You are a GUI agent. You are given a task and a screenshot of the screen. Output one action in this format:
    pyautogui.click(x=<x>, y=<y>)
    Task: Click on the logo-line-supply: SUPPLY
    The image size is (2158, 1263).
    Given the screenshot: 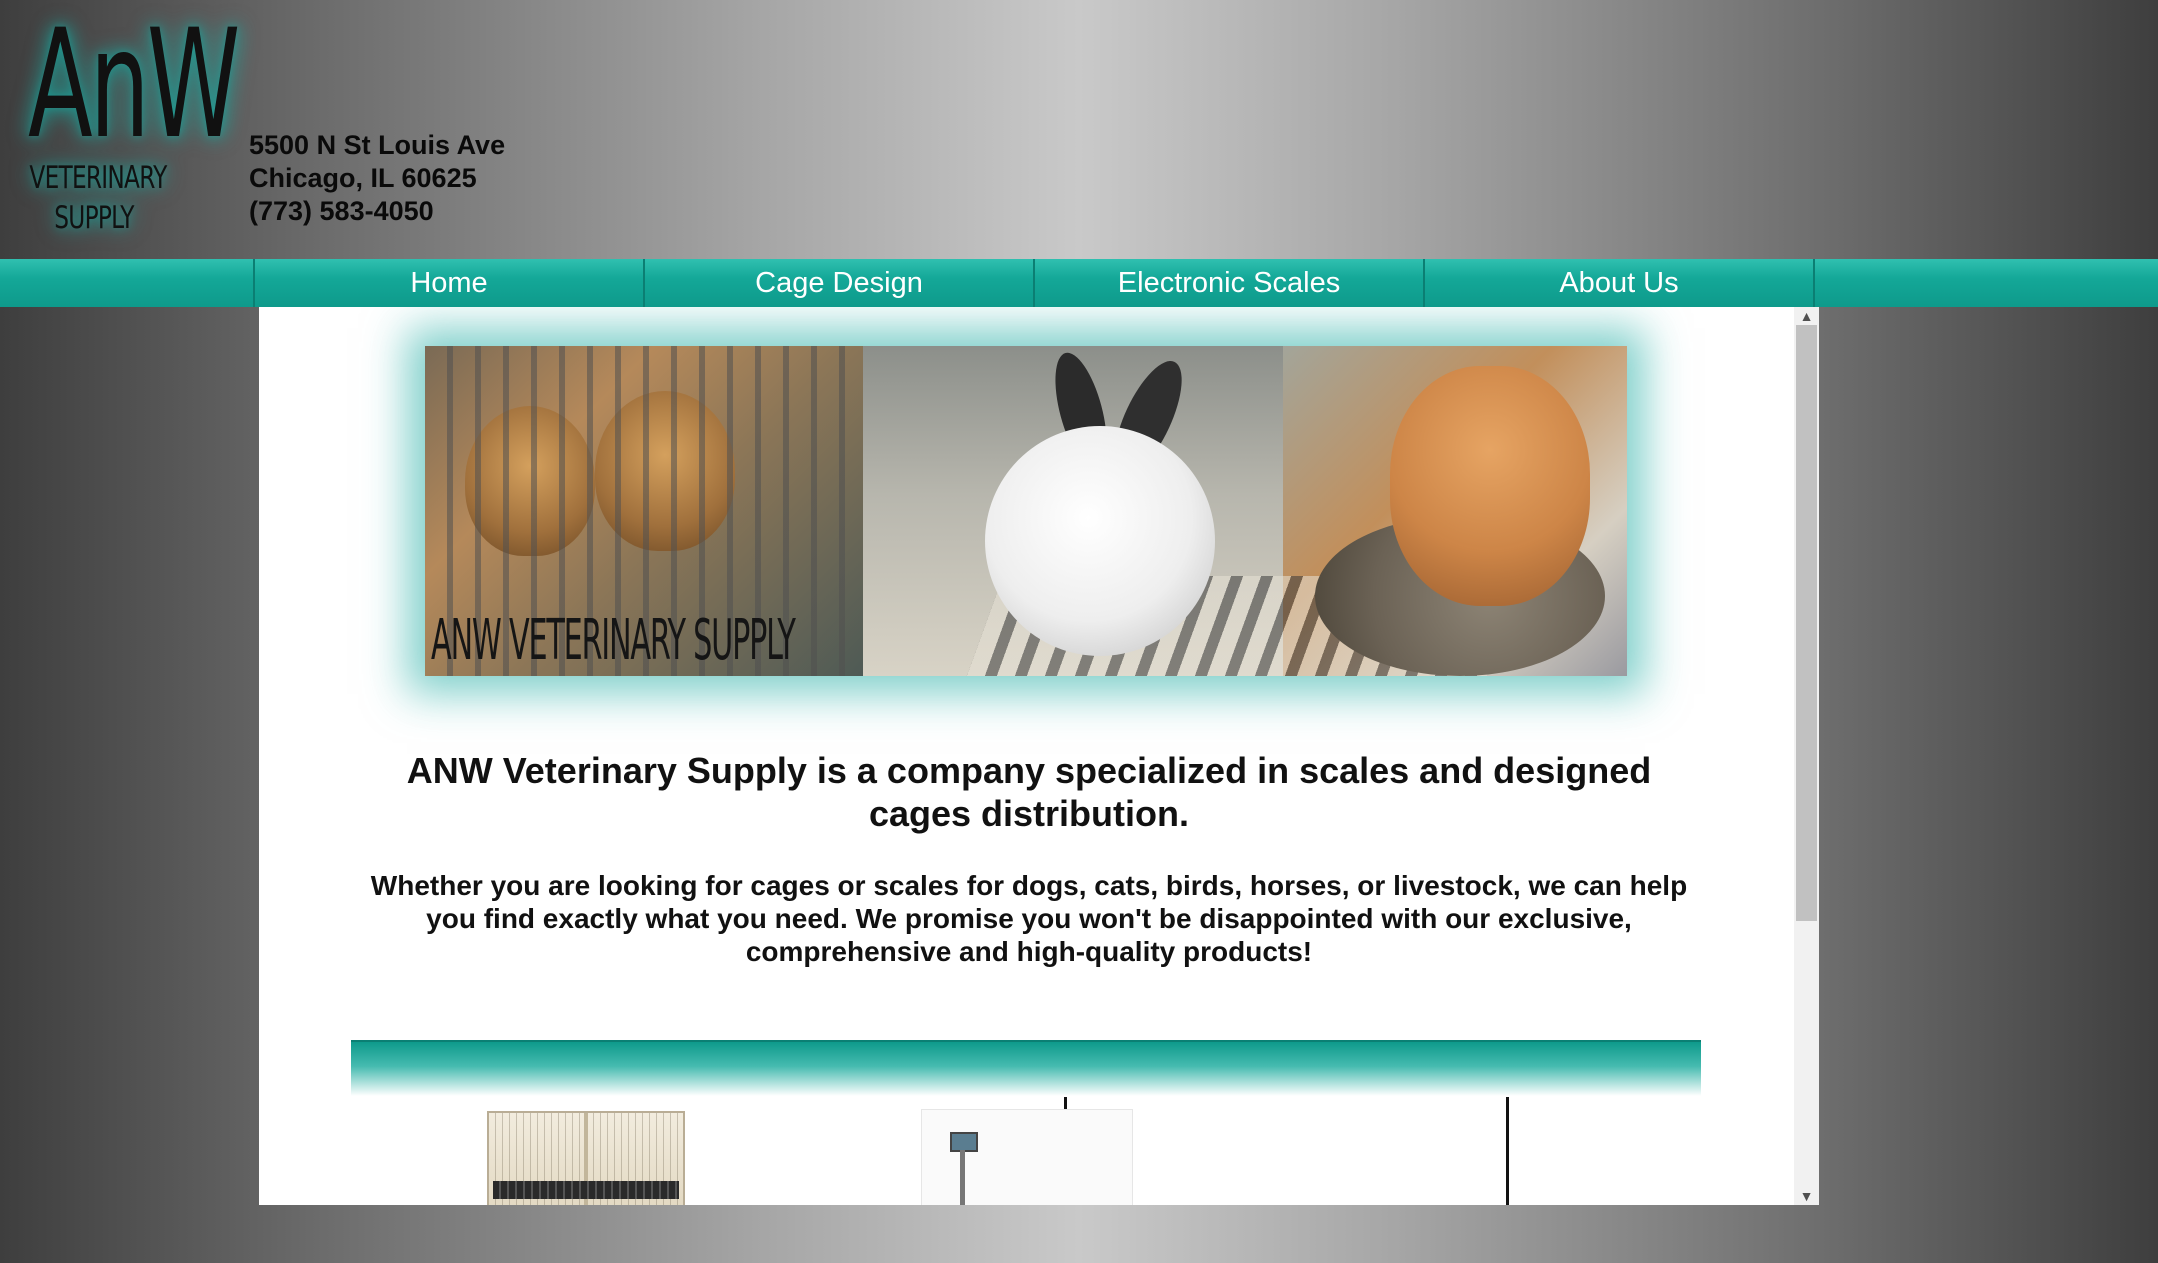 What is the action you would take?
    pyautogui.click(x=94, y=218)
    